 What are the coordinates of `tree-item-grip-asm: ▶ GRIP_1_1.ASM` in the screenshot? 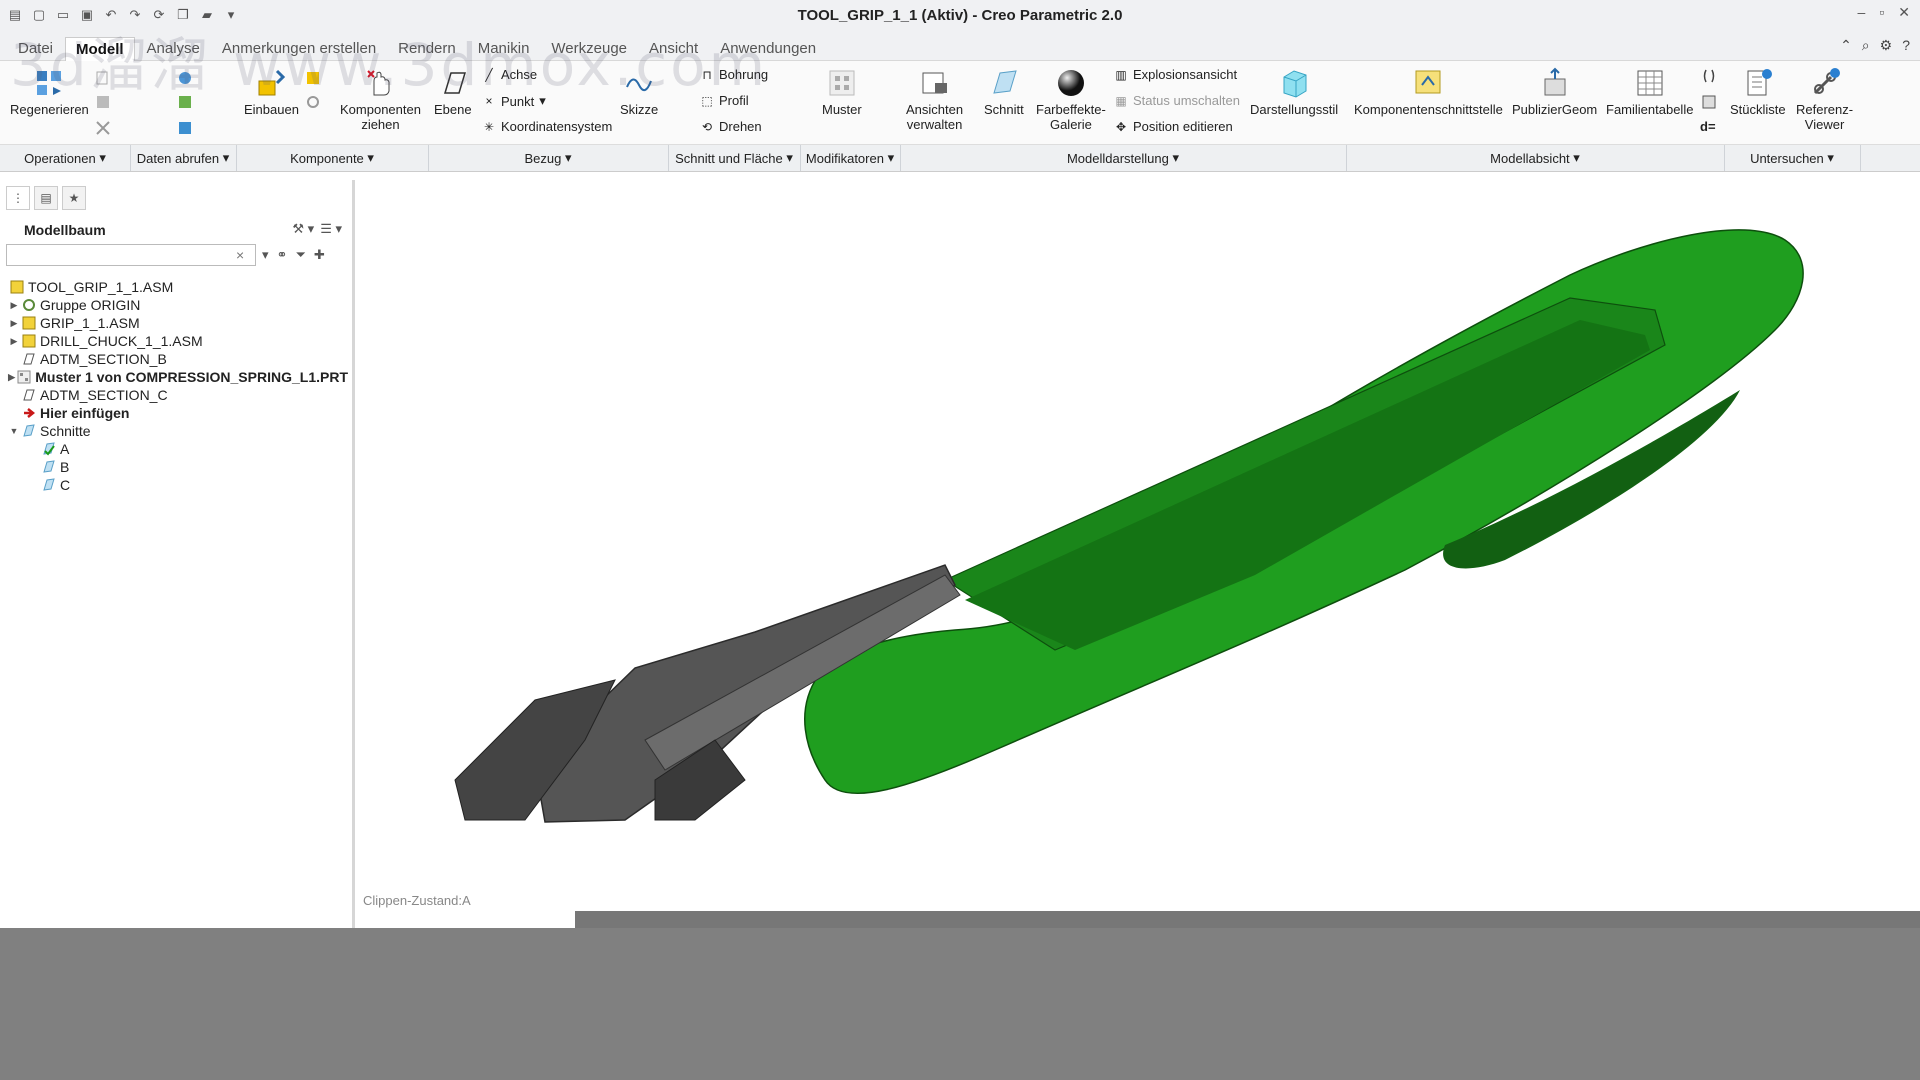 It's located at (178, 323).